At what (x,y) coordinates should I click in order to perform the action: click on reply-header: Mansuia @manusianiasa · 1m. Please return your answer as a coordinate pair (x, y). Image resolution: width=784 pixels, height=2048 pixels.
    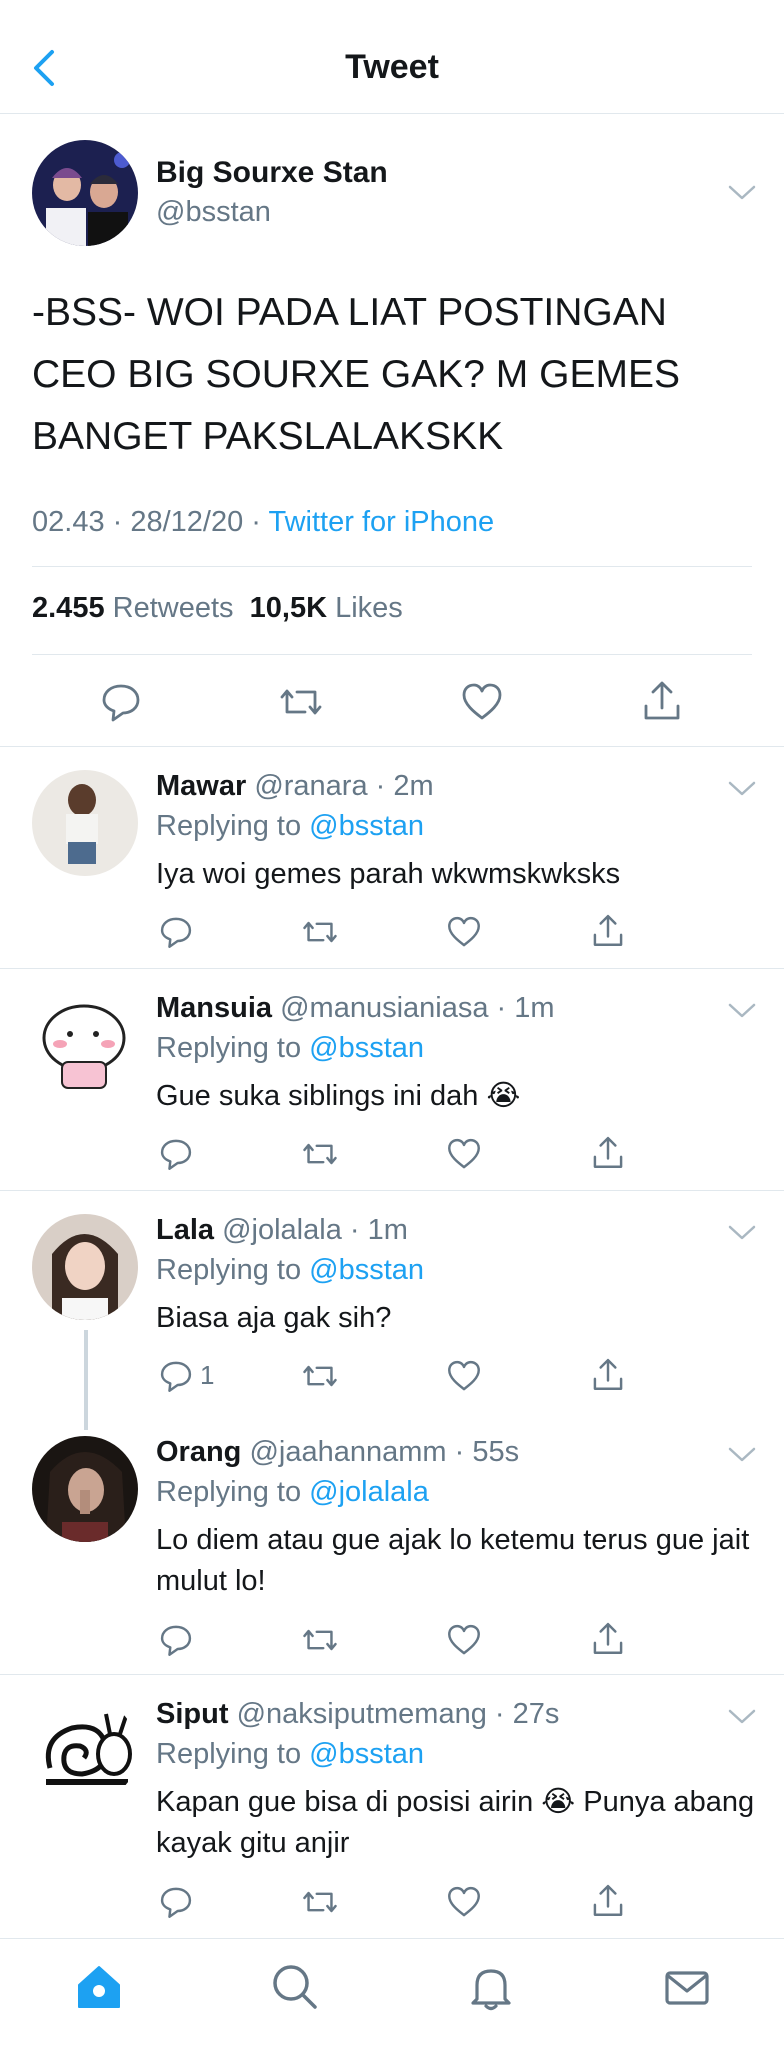
    Looking at the image, I should click on (355, 1008).